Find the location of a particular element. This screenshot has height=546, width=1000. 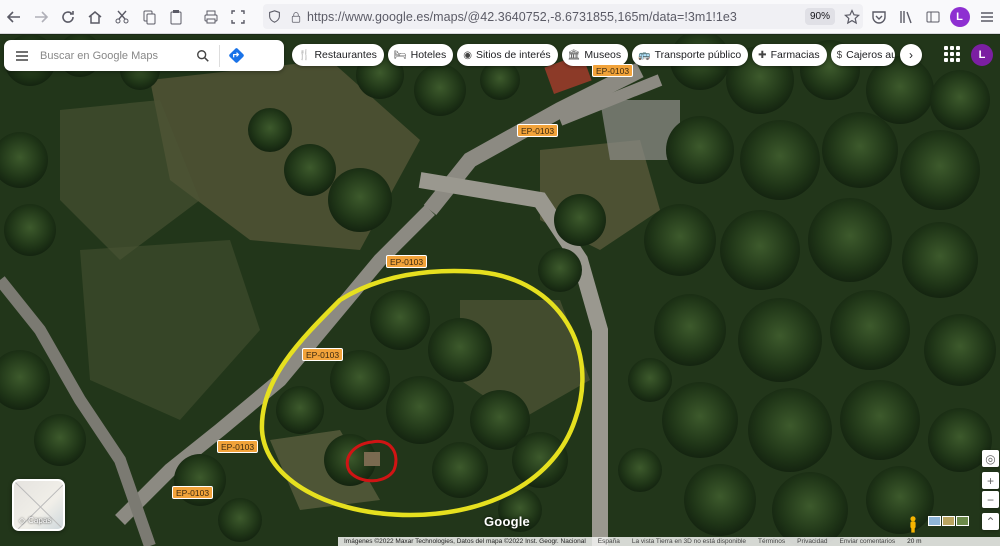

museum-icon: 🏛 is located at coordinates (574, 55).